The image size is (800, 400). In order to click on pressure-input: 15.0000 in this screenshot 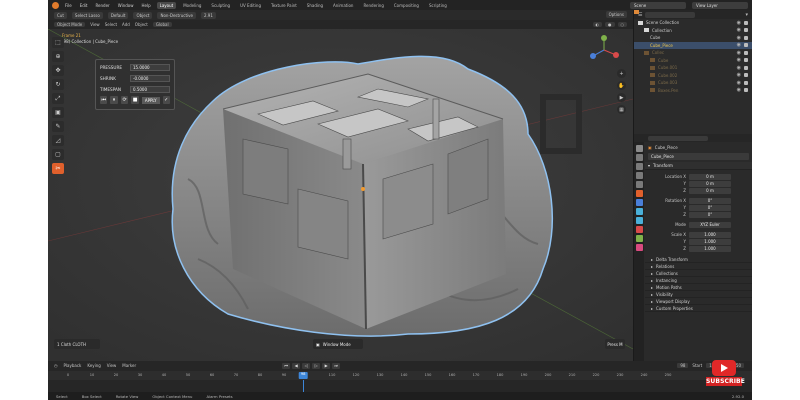, I will do `click(150, 67)`.